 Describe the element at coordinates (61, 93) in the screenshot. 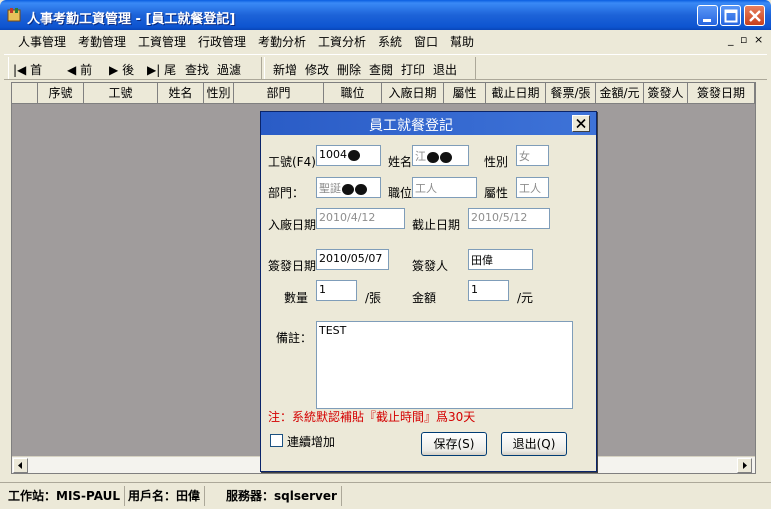

I see `col-header-seq: 序號` at that location.